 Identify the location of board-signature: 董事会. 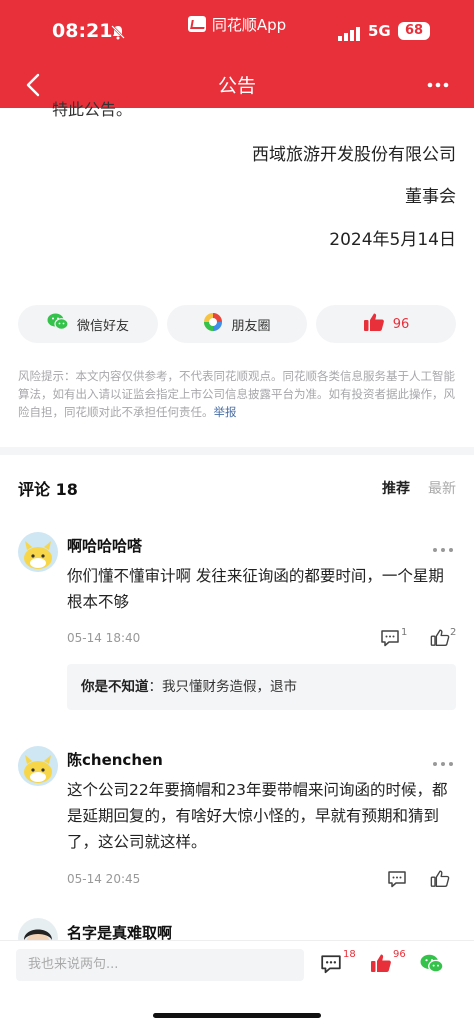
(430, 197).